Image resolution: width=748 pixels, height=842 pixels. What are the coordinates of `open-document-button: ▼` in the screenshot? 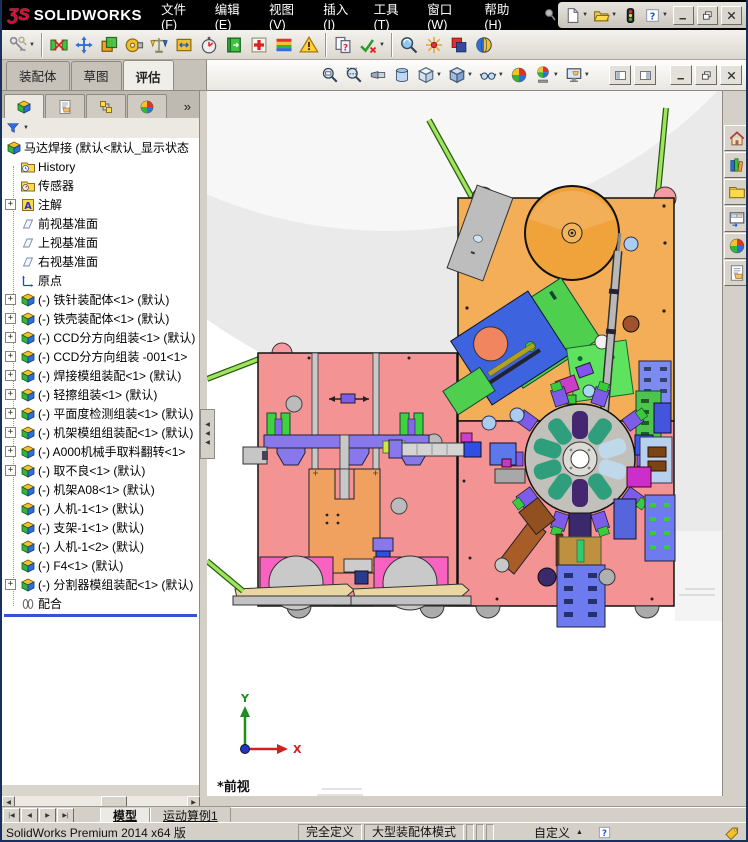 It's located at (605, 15).